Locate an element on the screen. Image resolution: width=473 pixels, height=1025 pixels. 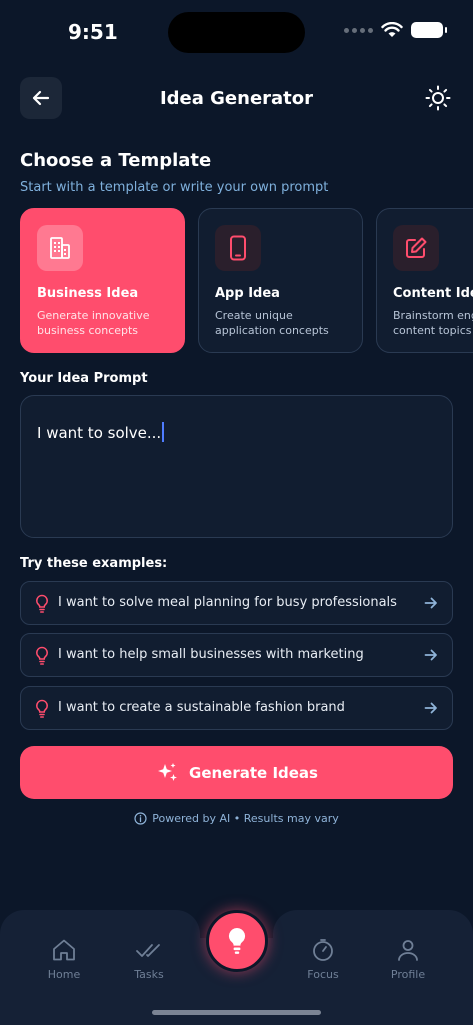
user-icon is located at coordinates (408, 950).